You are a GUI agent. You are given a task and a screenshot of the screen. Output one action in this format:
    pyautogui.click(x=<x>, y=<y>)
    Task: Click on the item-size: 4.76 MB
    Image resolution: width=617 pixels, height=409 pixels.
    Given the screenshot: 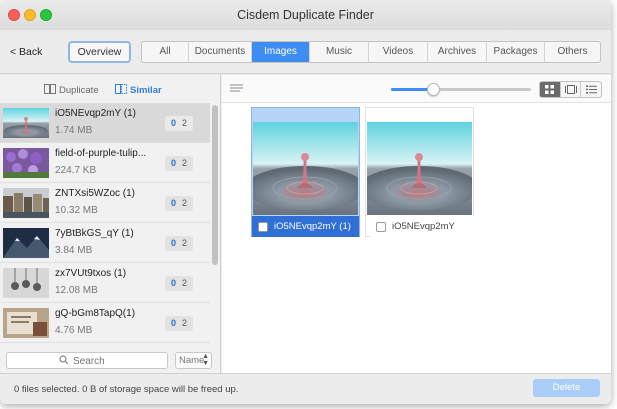 What is the action you would take?
    pyautogui.click(x=74, y=330)
    